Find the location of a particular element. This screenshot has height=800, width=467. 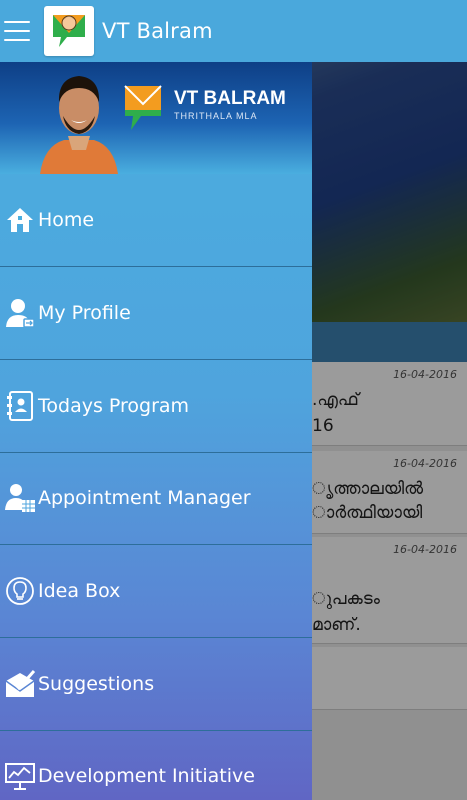

nav-item-label: Home is located at coordinates (66, 220).